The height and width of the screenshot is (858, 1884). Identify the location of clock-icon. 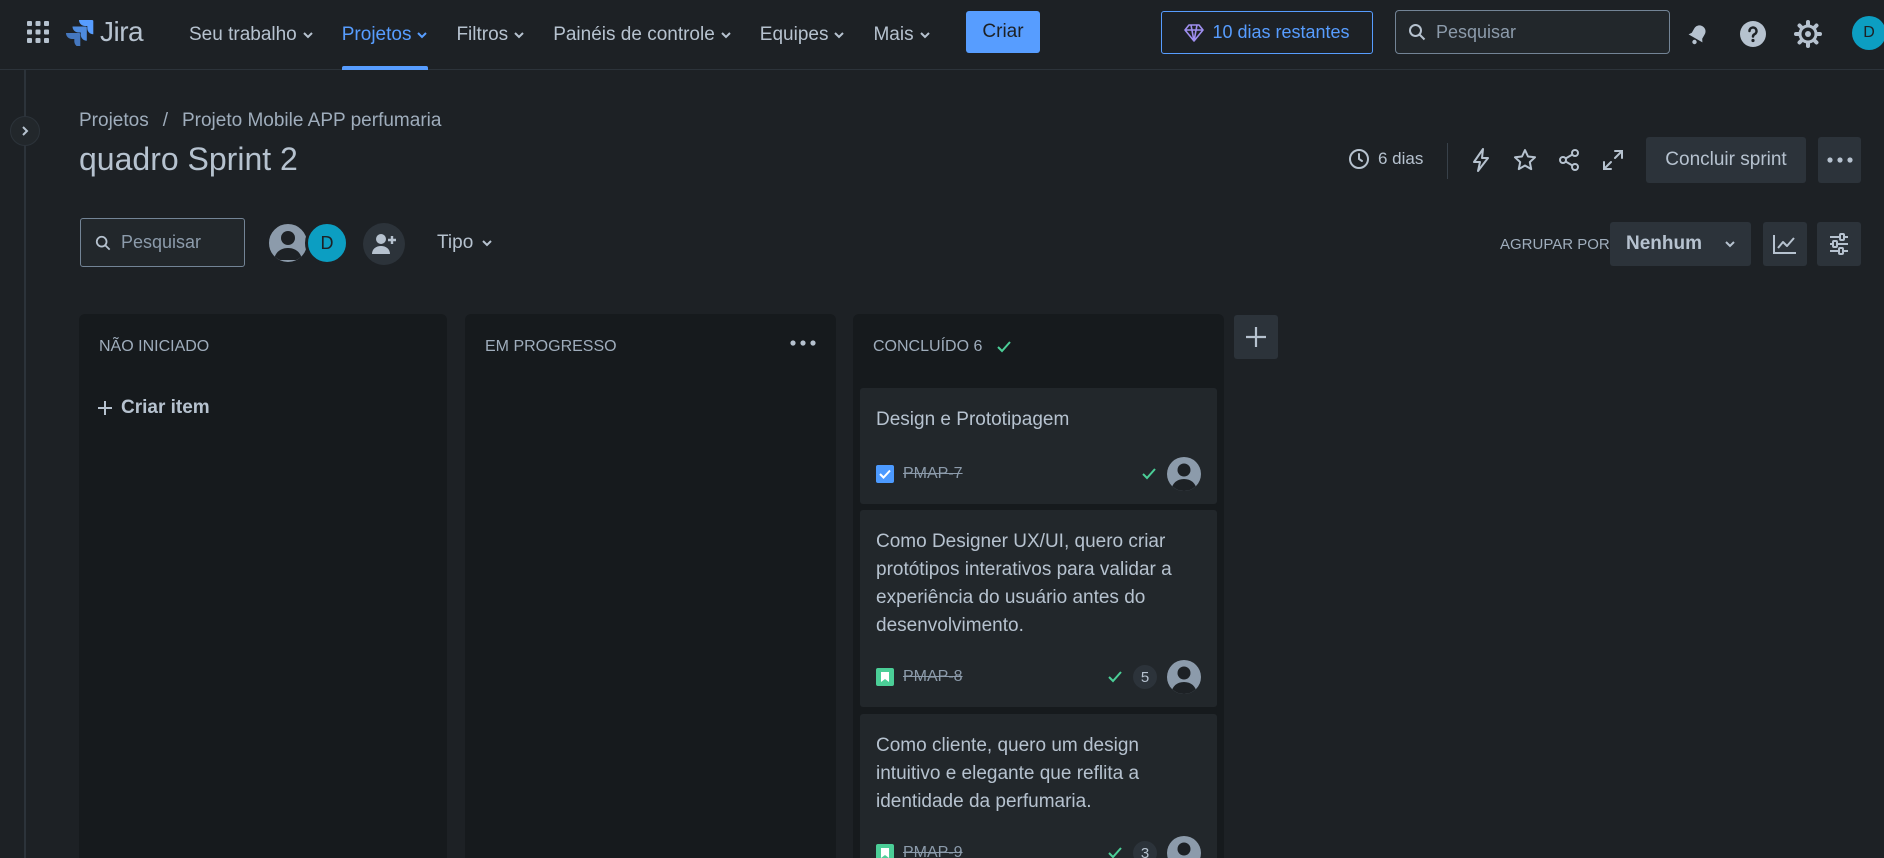
(1359, 159).